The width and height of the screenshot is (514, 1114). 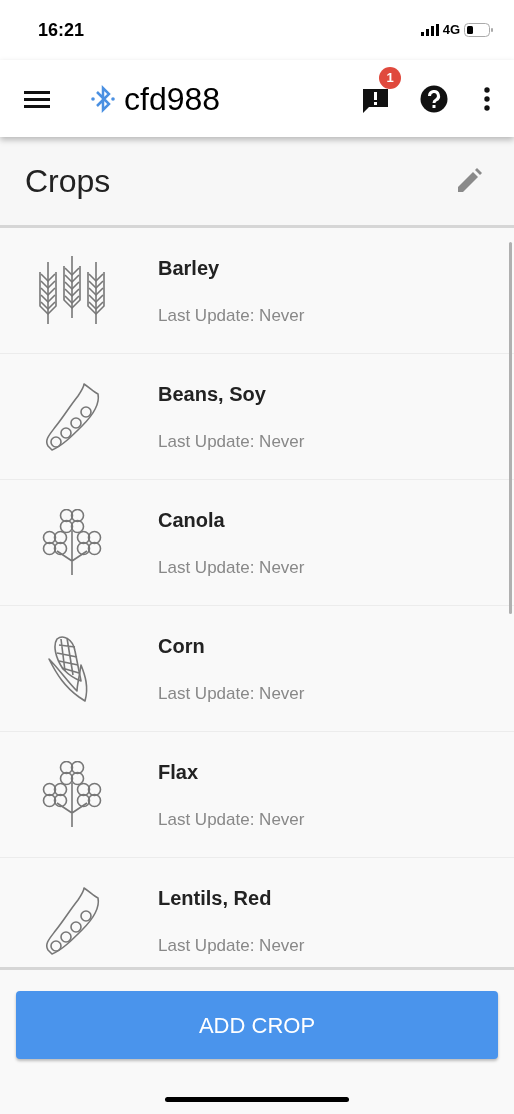 What do you see at coordinates (390, 77) in the screenshot?
I see `notification-badge: 1` at bounding box center [390, 77].